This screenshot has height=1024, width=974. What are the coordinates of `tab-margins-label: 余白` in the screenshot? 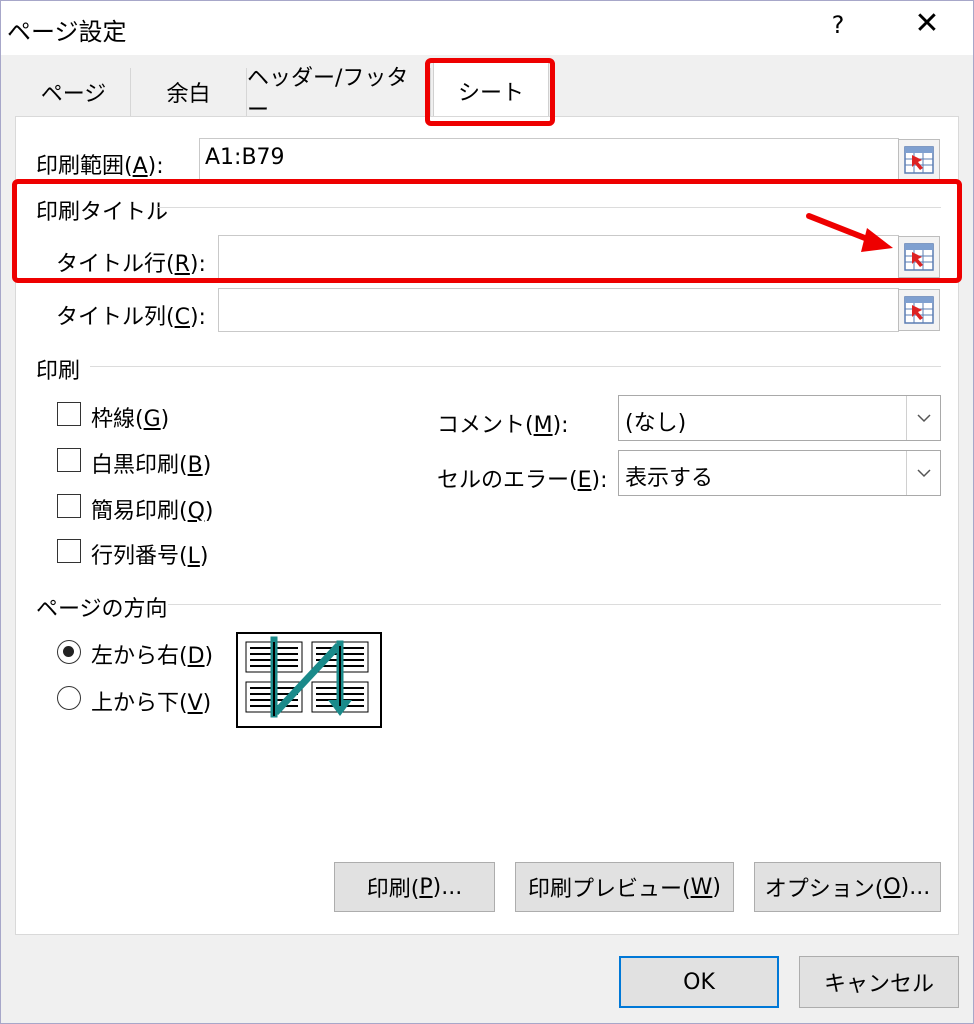 It's located at (188, 94).